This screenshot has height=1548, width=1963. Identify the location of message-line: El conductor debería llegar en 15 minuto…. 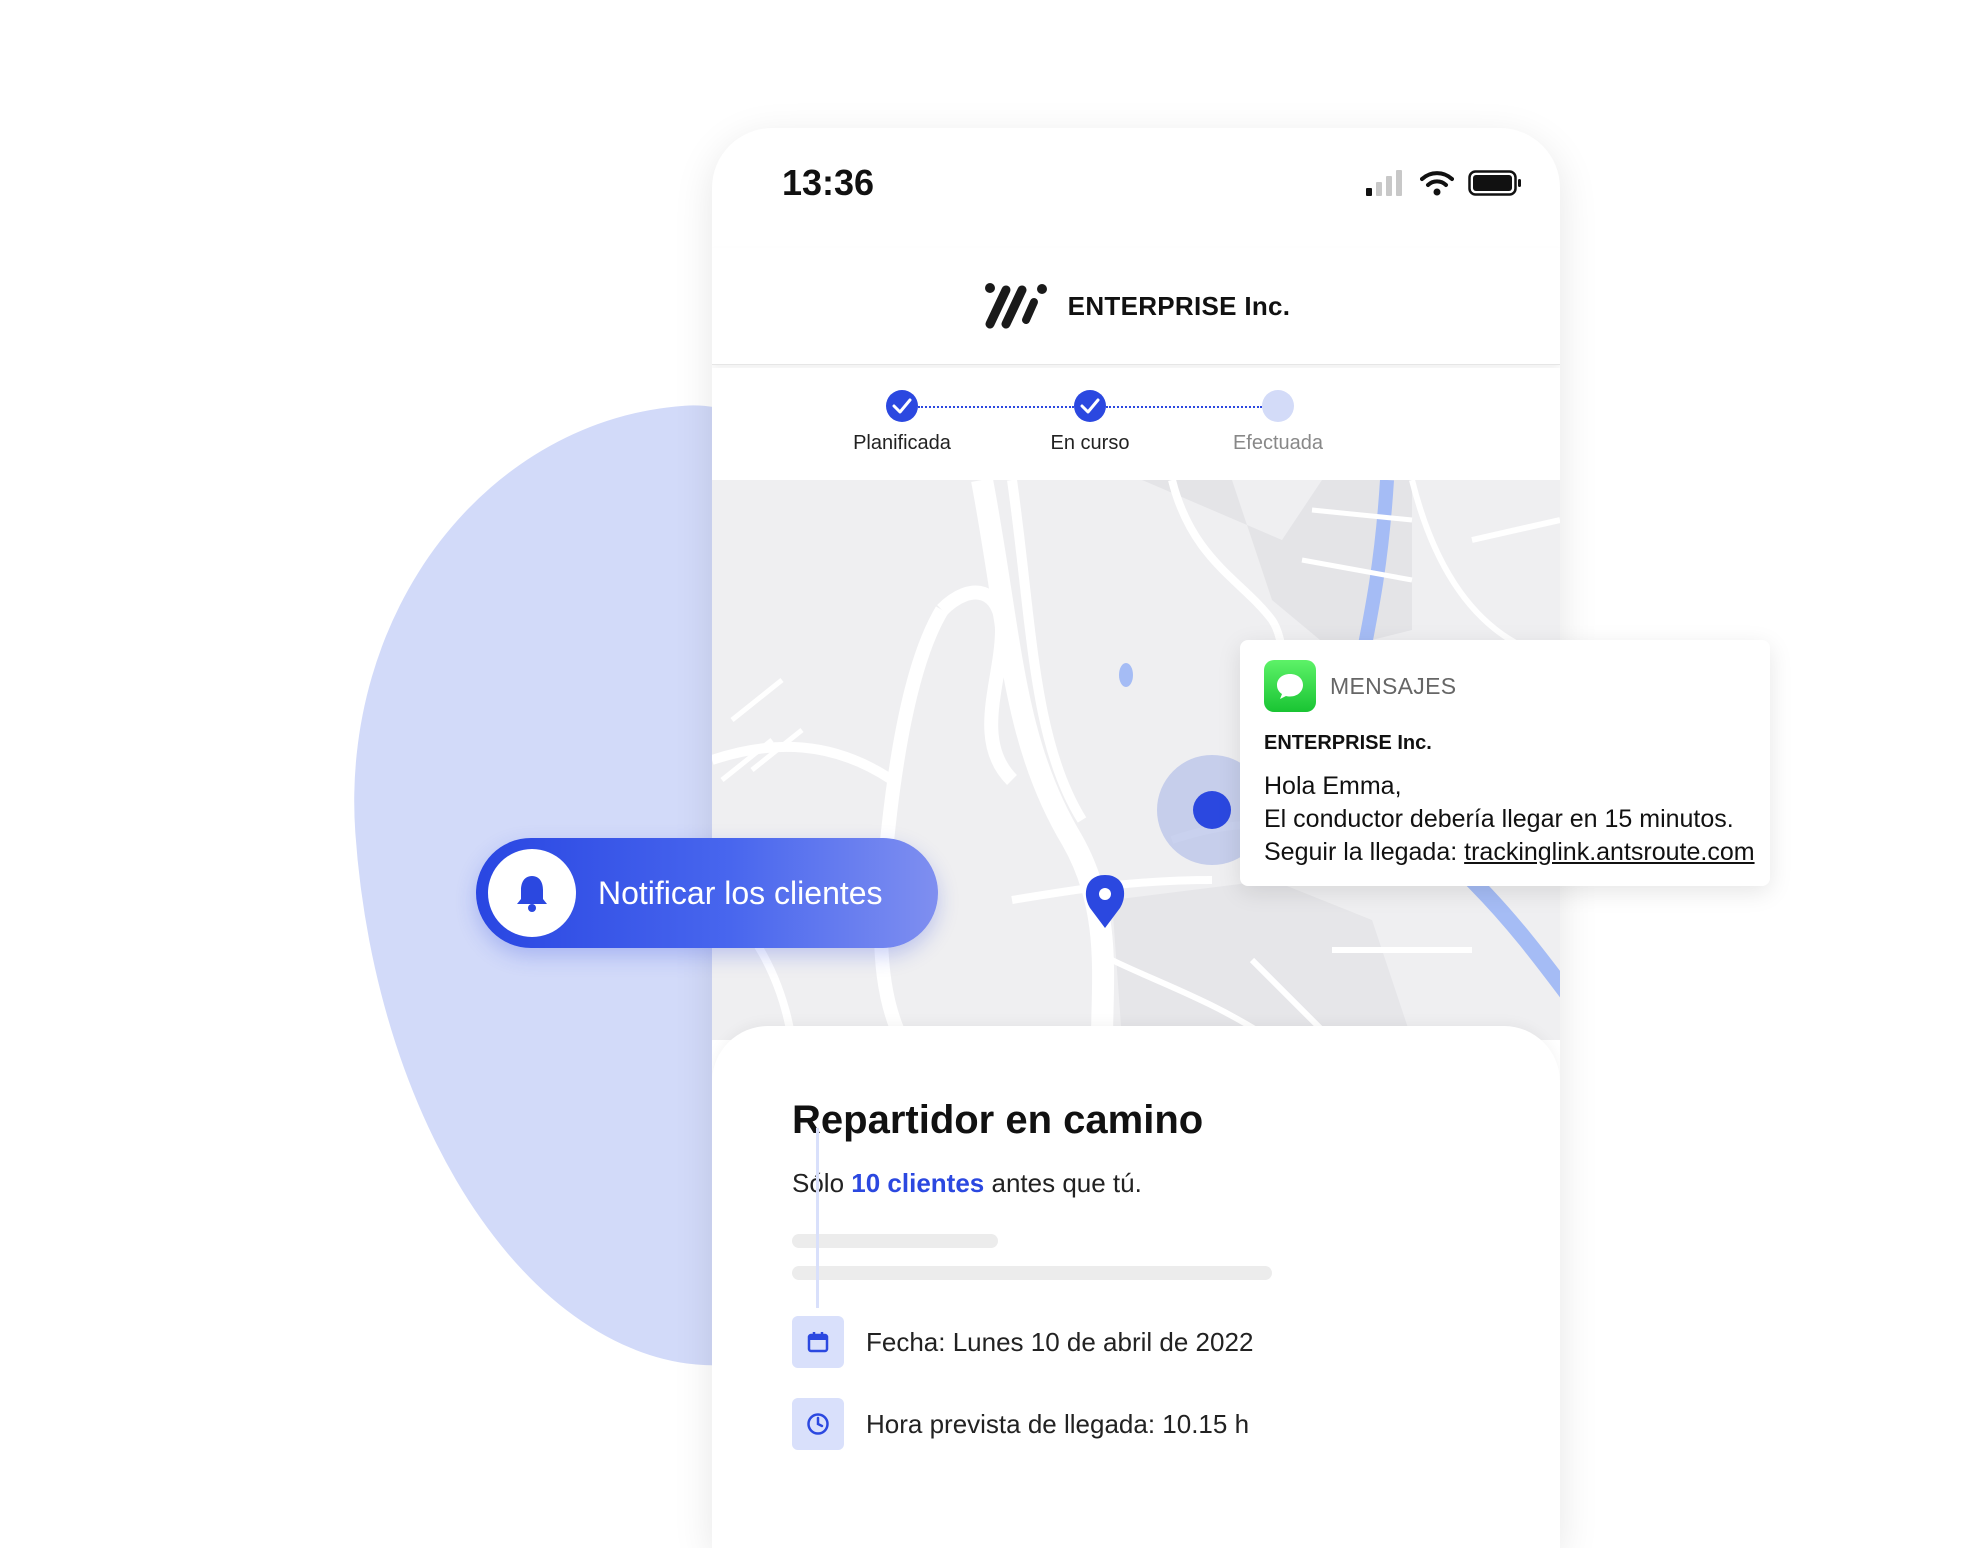
(1499, 819).